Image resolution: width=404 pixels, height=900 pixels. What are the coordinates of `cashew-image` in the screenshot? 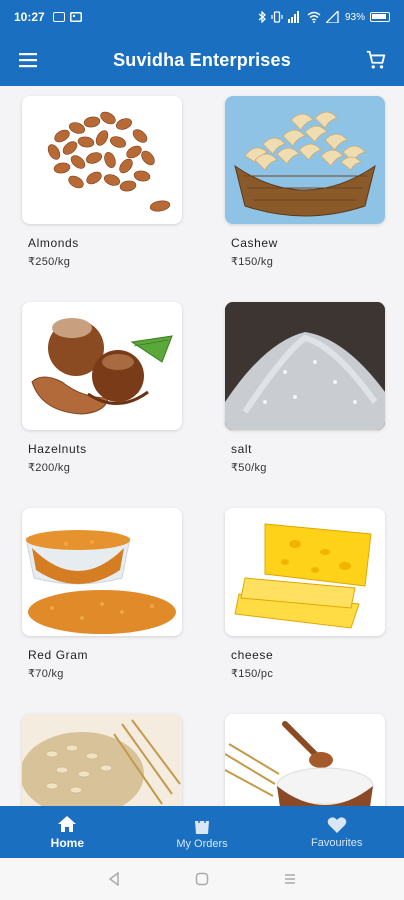 It's located at (305, 160).